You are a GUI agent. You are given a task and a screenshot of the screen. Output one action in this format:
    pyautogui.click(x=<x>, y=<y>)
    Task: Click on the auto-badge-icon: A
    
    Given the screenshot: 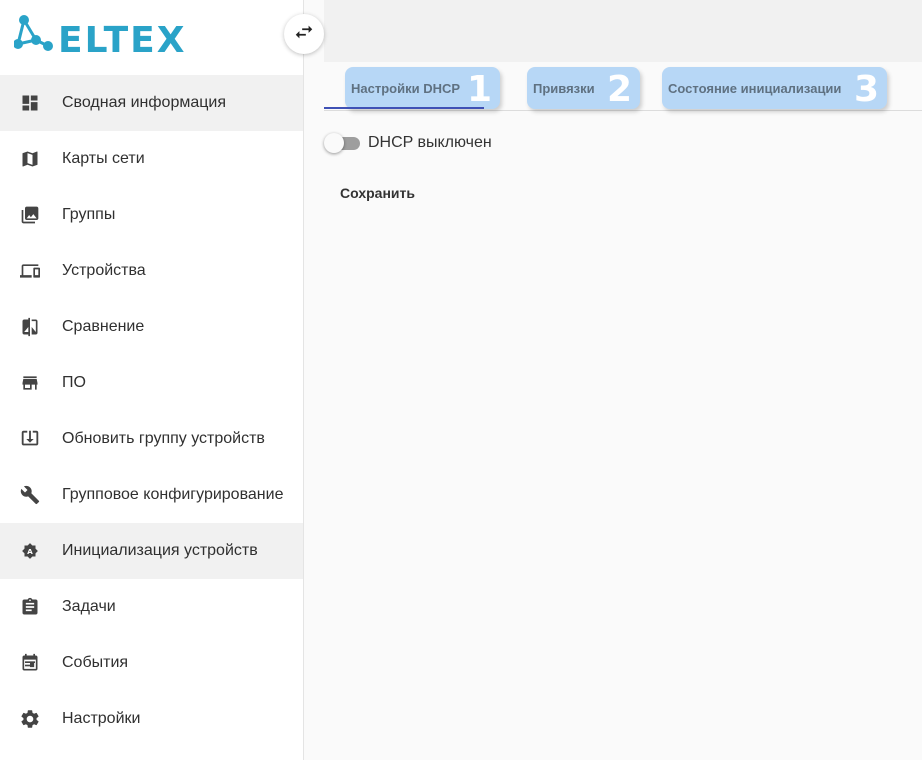 What is the action you would take?
    pyautogui.click(x=30, y=551)
    